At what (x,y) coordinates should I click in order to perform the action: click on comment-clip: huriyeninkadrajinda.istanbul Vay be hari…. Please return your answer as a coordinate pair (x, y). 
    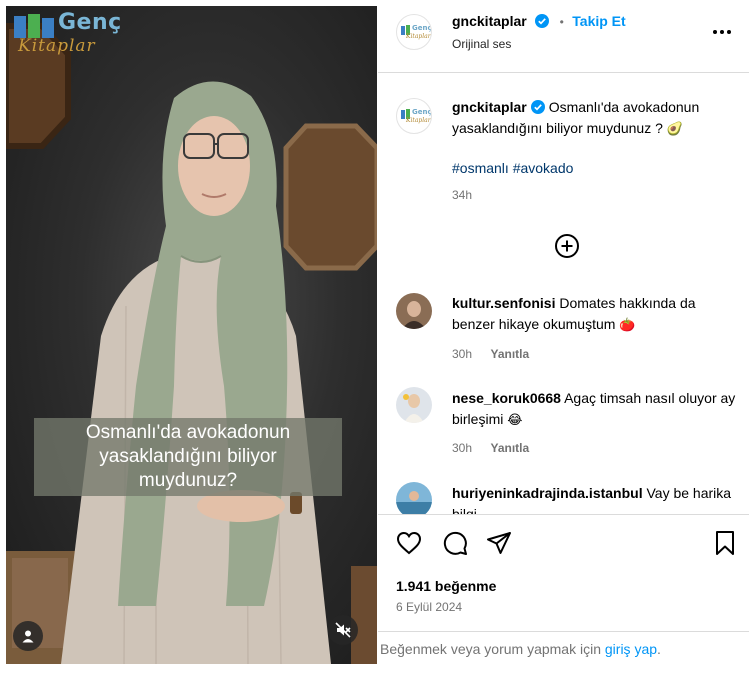
    Looking at the image, I should click on (563, 496).